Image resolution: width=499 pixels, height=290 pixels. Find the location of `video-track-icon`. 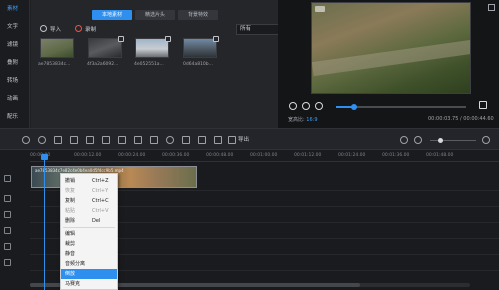

video-track-icon is located at coordinates (7, 178).